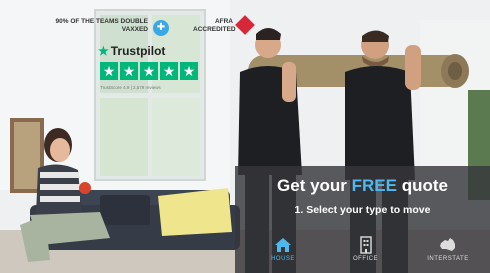 The image size is (490, 273). I want to click on move-type-options: HOUSE OFFICE INTERSTATE, so click(365, 254).